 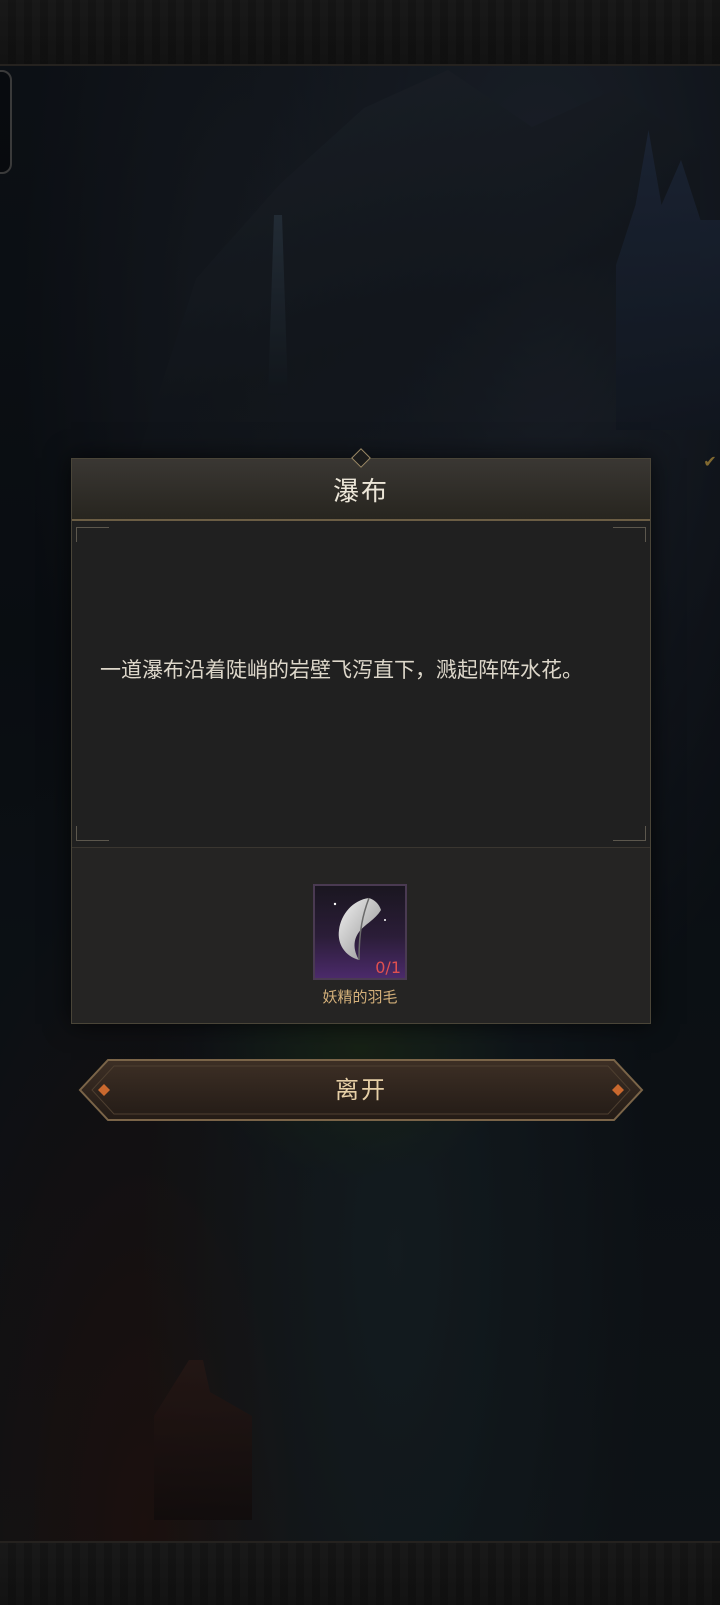 I want to click on leave-button: 离开, so click(x=361, y=1090).